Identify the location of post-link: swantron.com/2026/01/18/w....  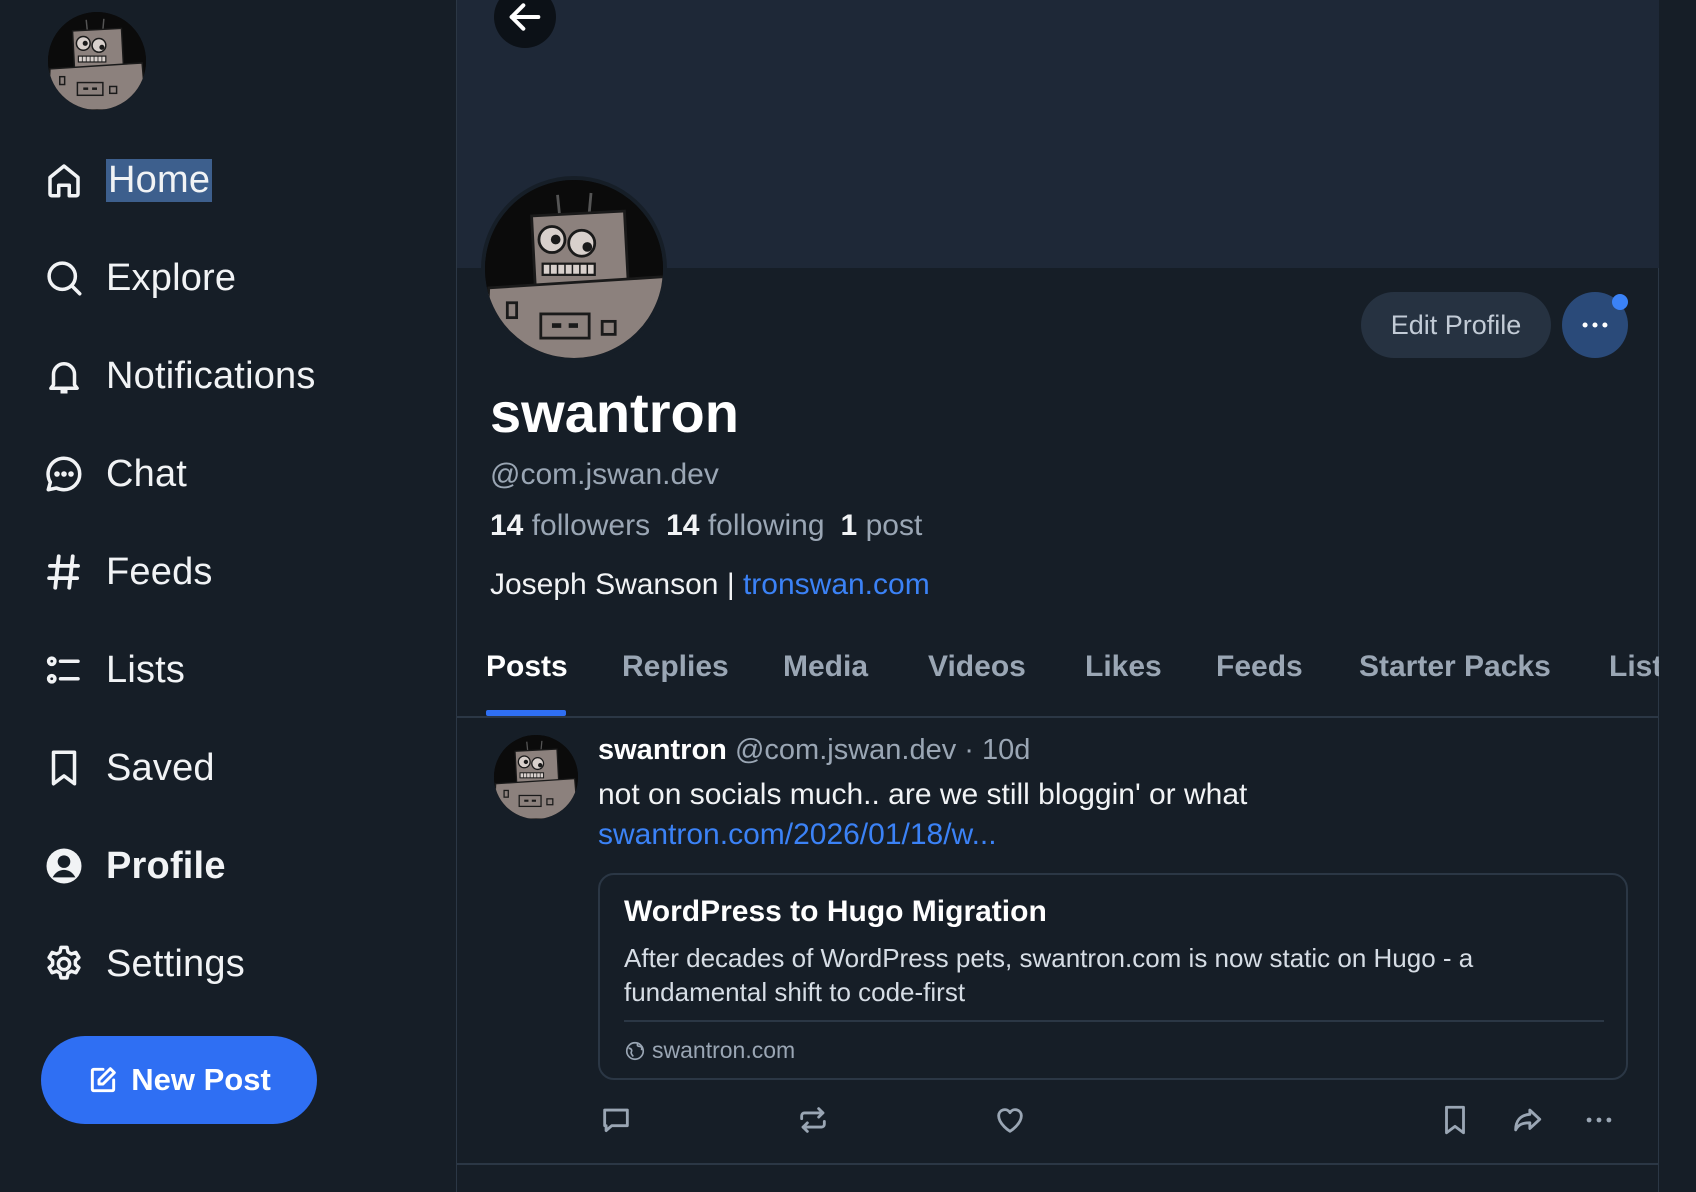
(797, 835).